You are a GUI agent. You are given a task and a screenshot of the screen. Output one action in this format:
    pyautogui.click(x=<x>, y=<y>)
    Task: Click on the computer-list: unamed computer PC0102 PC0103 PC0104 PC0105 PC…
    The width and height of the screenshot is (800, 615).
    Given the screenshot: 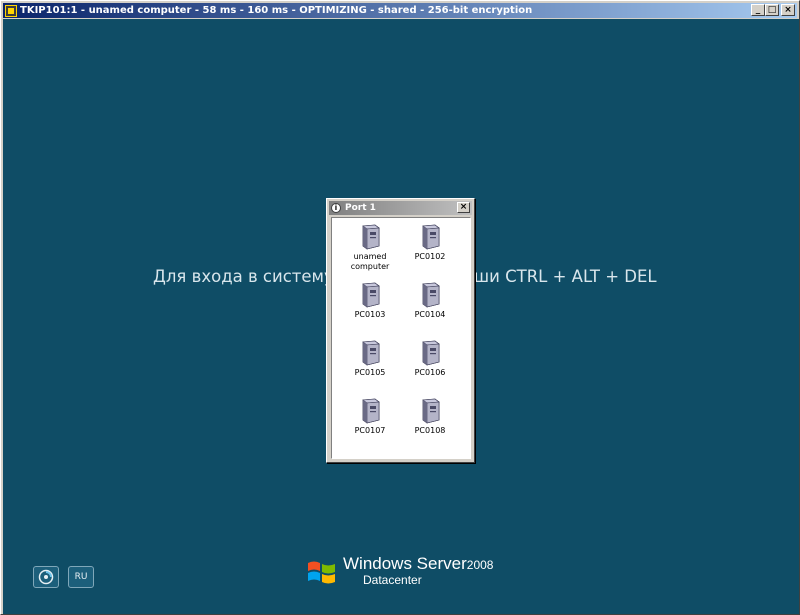 What is the action you would take?
    pyautogui.click(x=401, y=338)
    